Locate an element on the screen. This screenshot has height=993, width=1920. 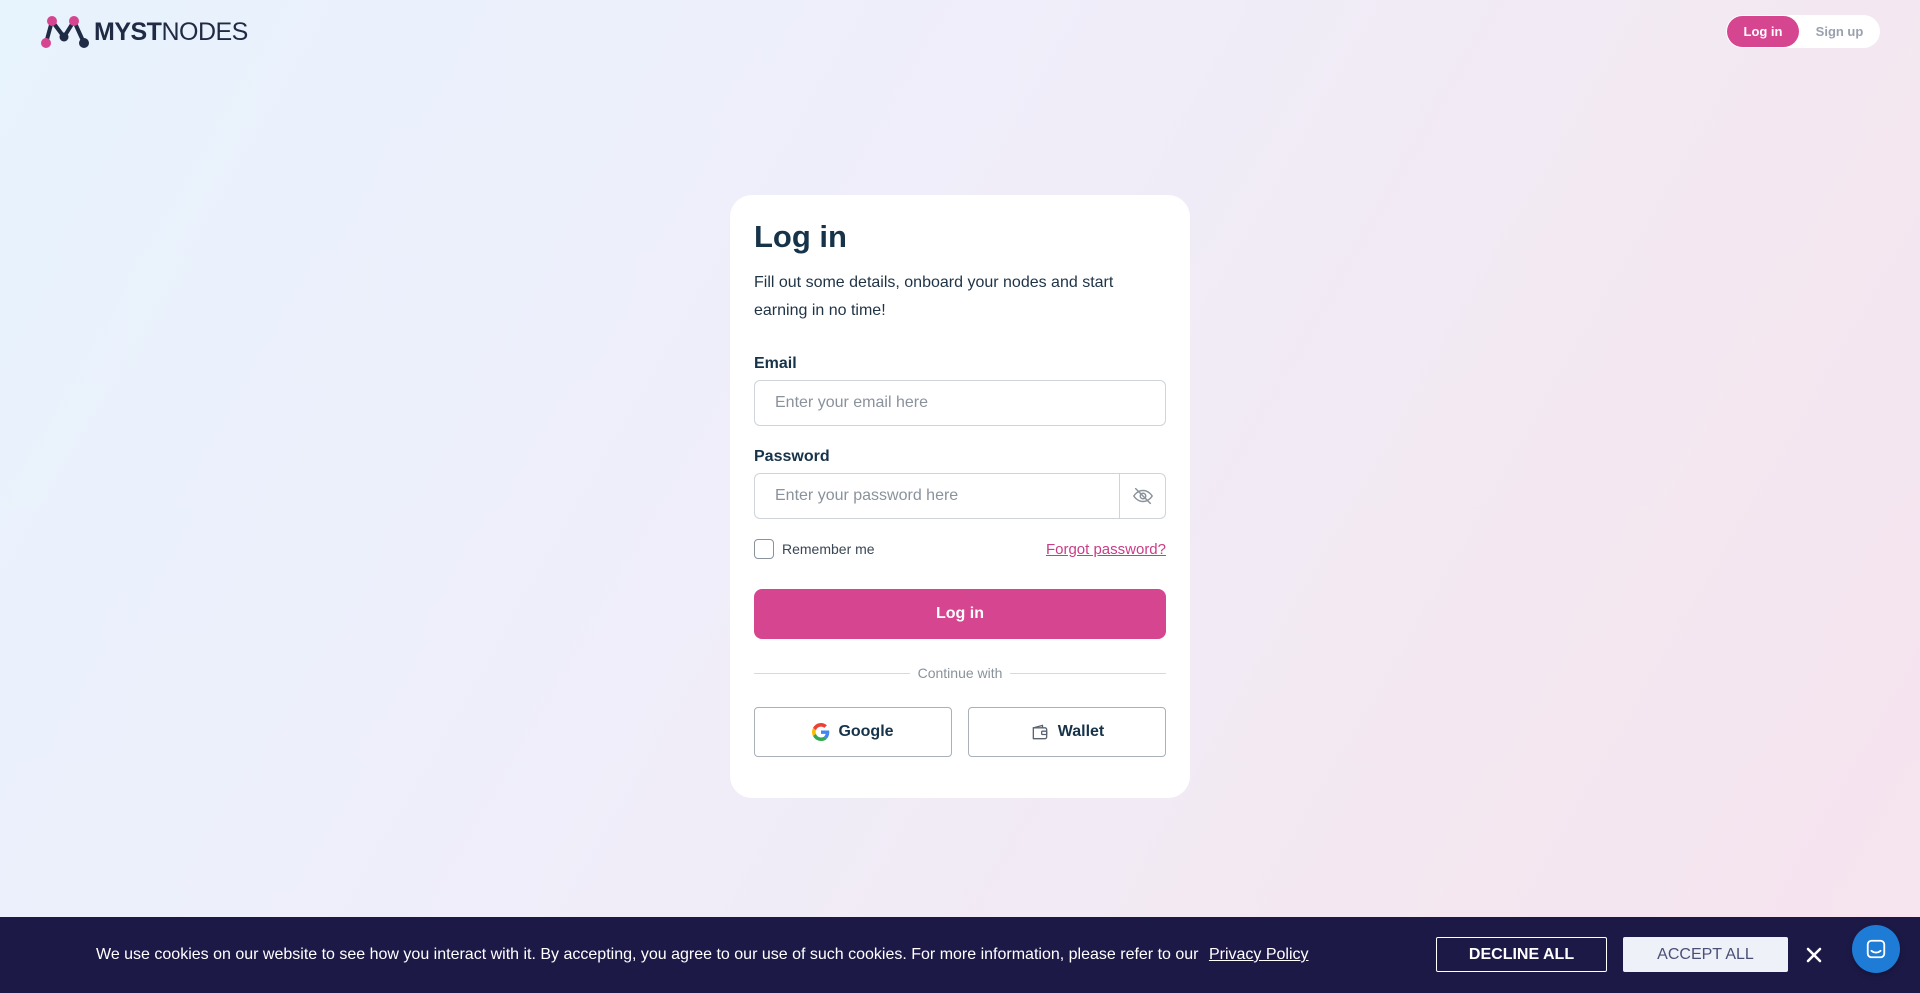
google-login-button: Google is located at coordinates (853, 732).